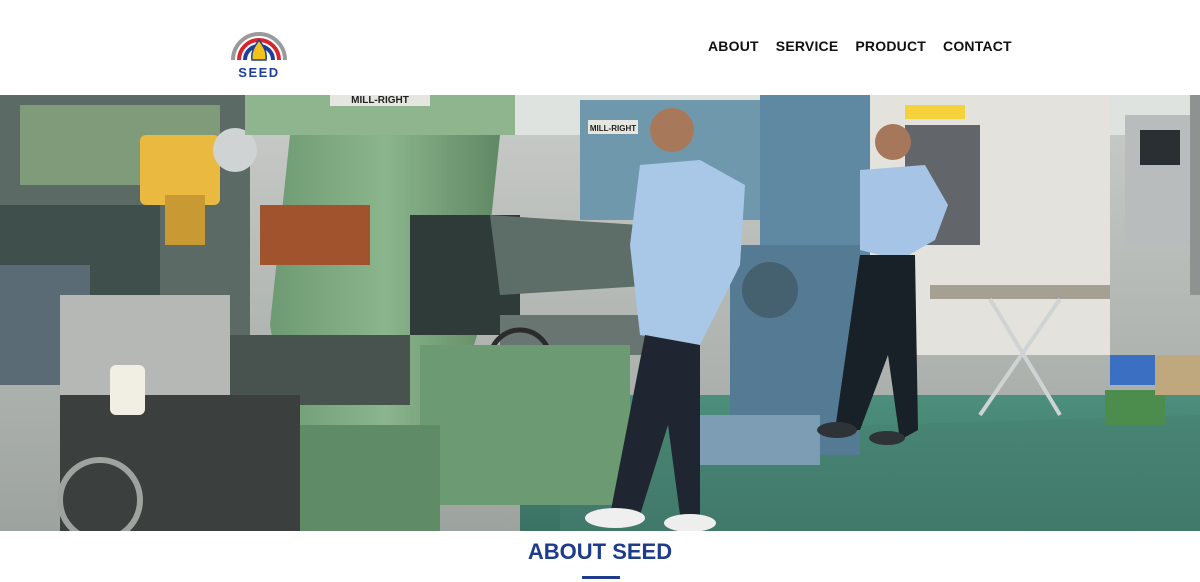 The width and height of the screenshot is (1200, 582). I want to click on logo-mark-icon, so click(259, 46).